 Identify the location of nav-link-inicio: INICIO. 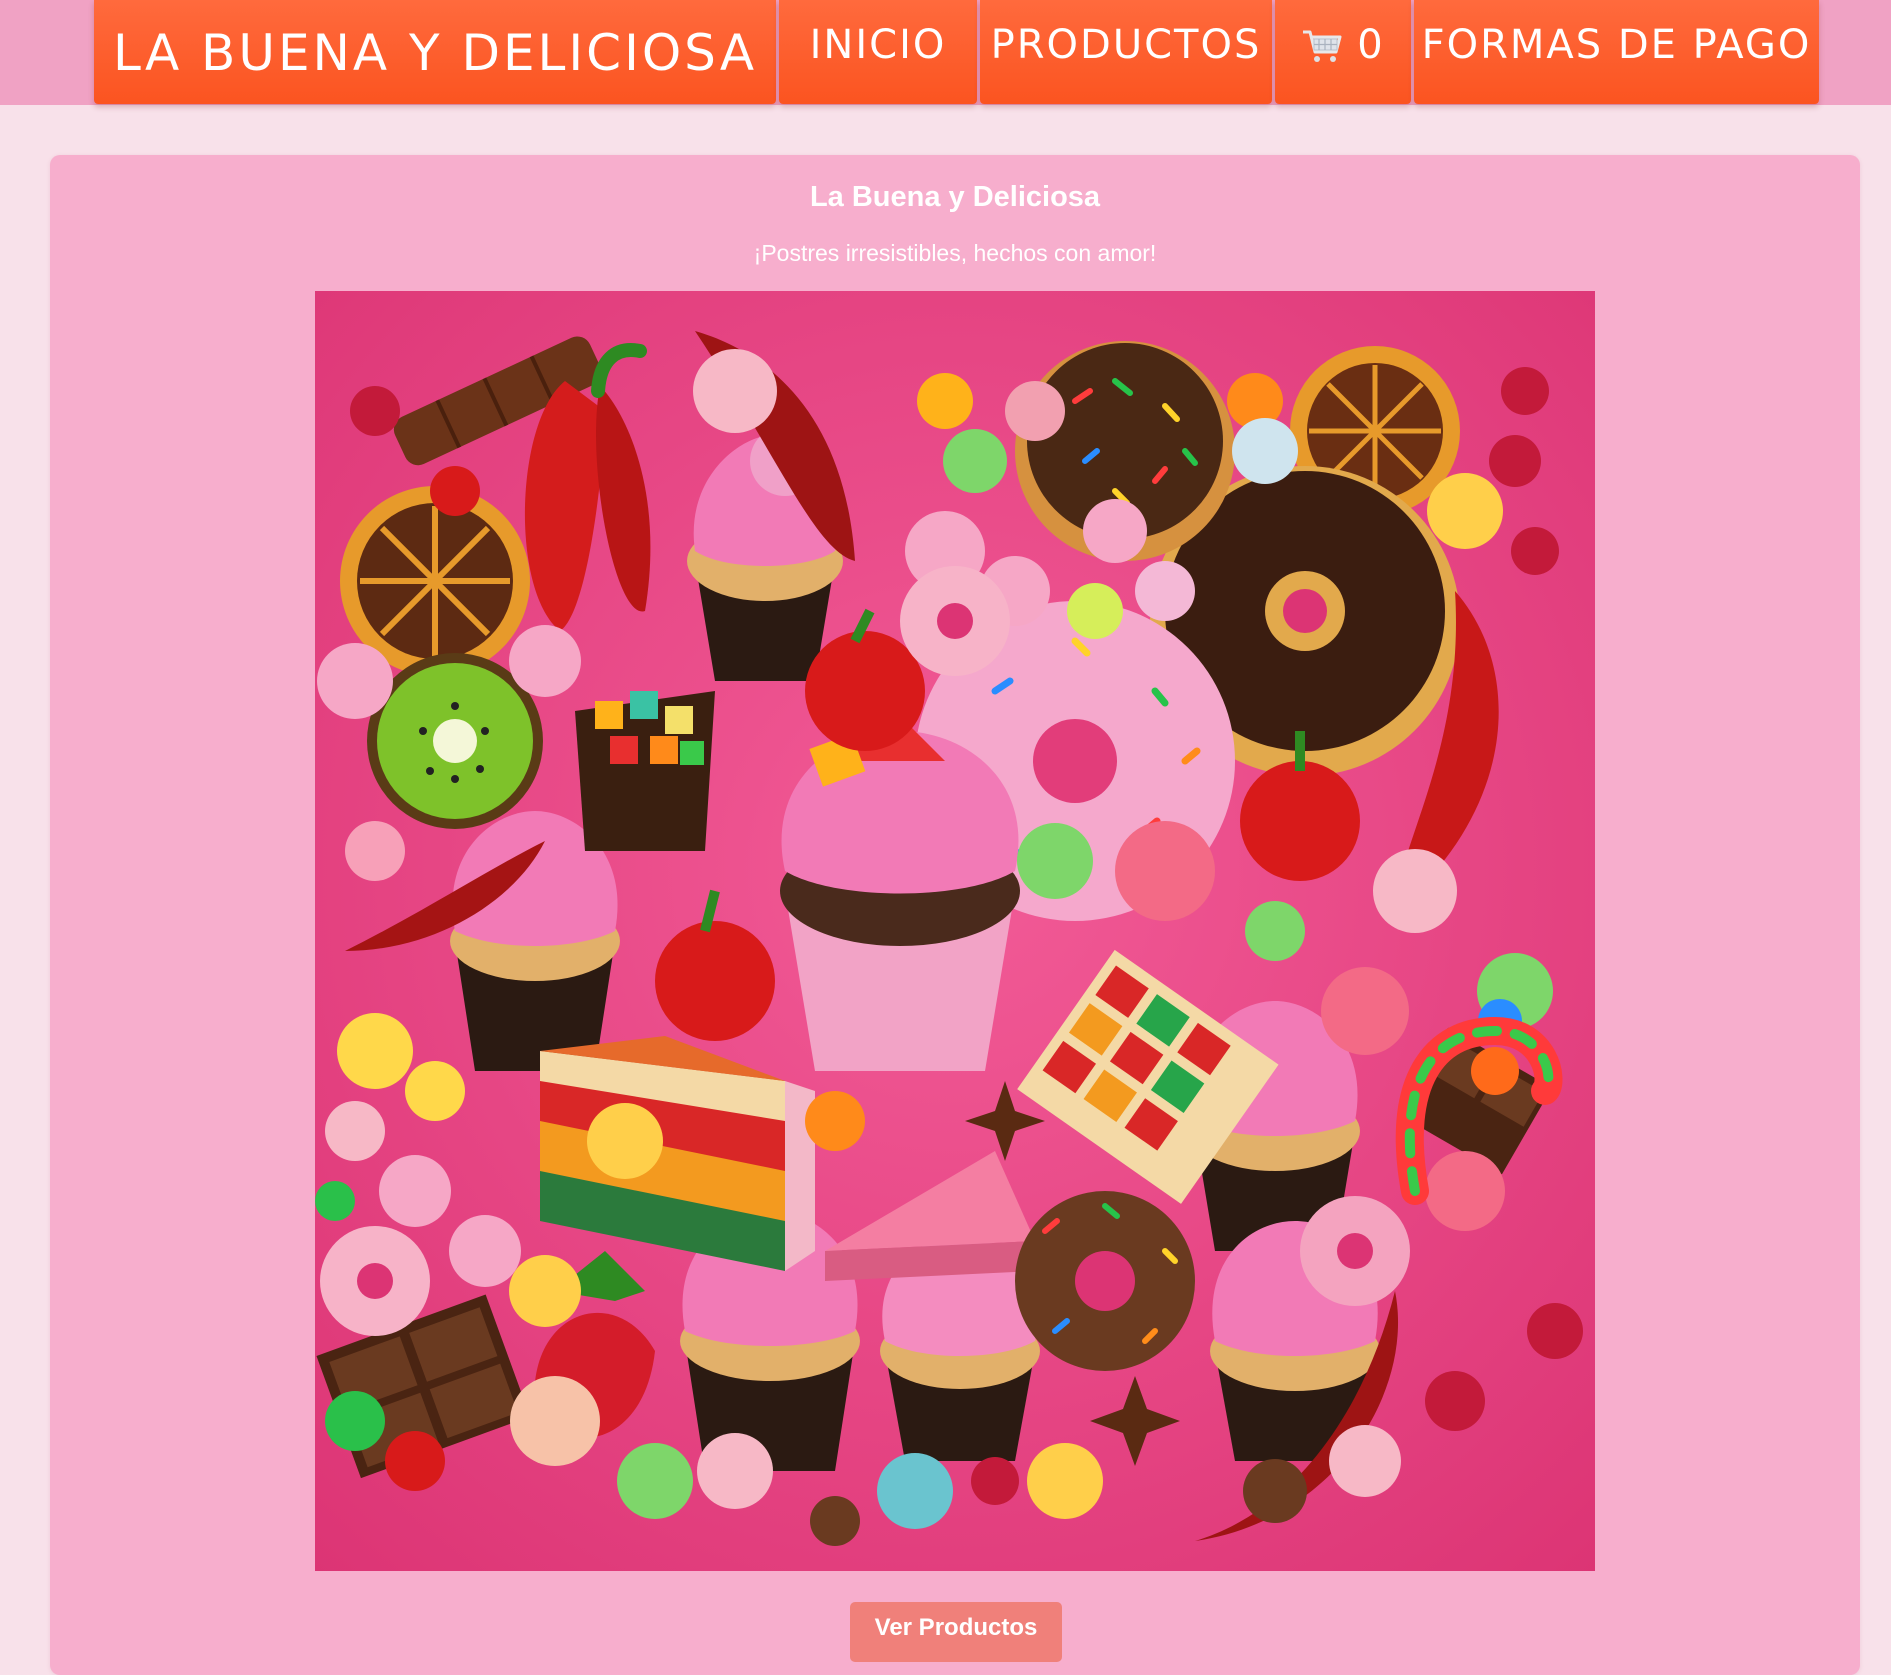
(878, 52).